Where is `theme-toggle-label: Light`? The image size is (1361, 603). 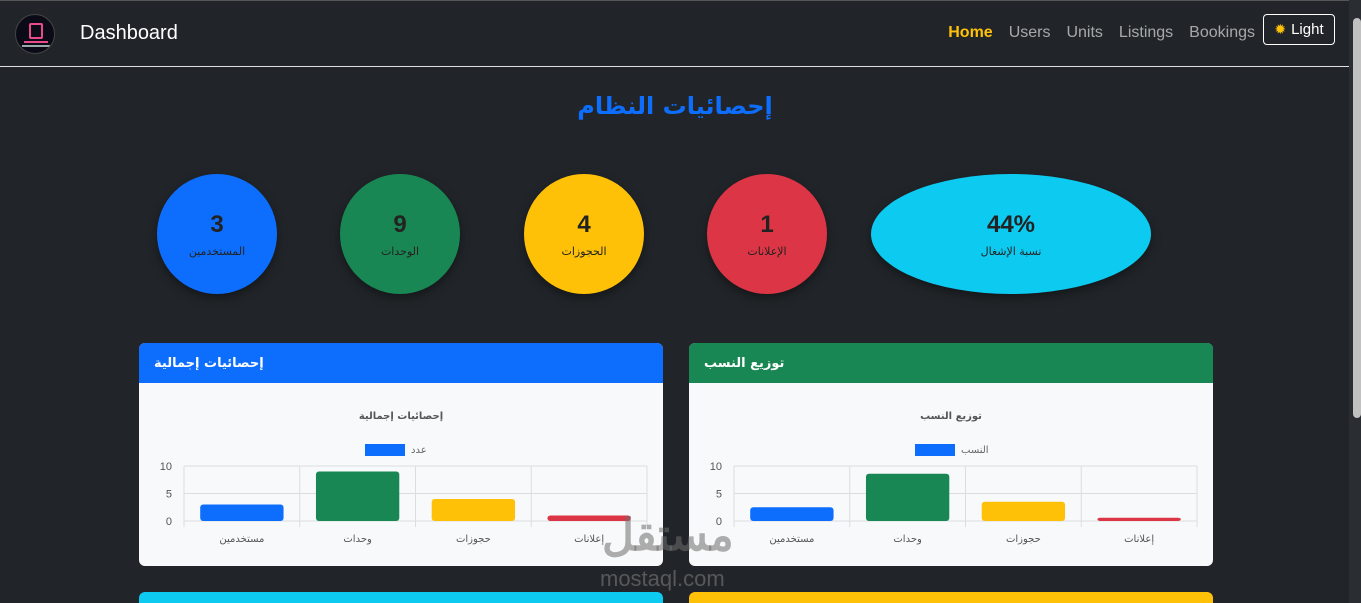
theme-toggle-label: Light is located at coordinates (1307, 29).